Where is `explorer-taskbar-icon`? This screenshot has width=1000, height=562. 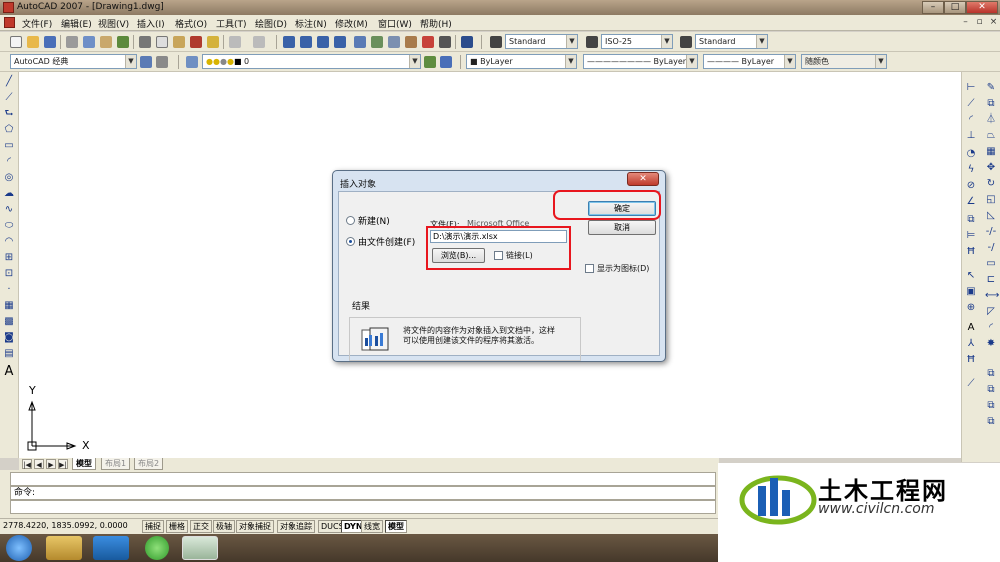 explorer-taskbar-icon is located at coordinates (64, 548).